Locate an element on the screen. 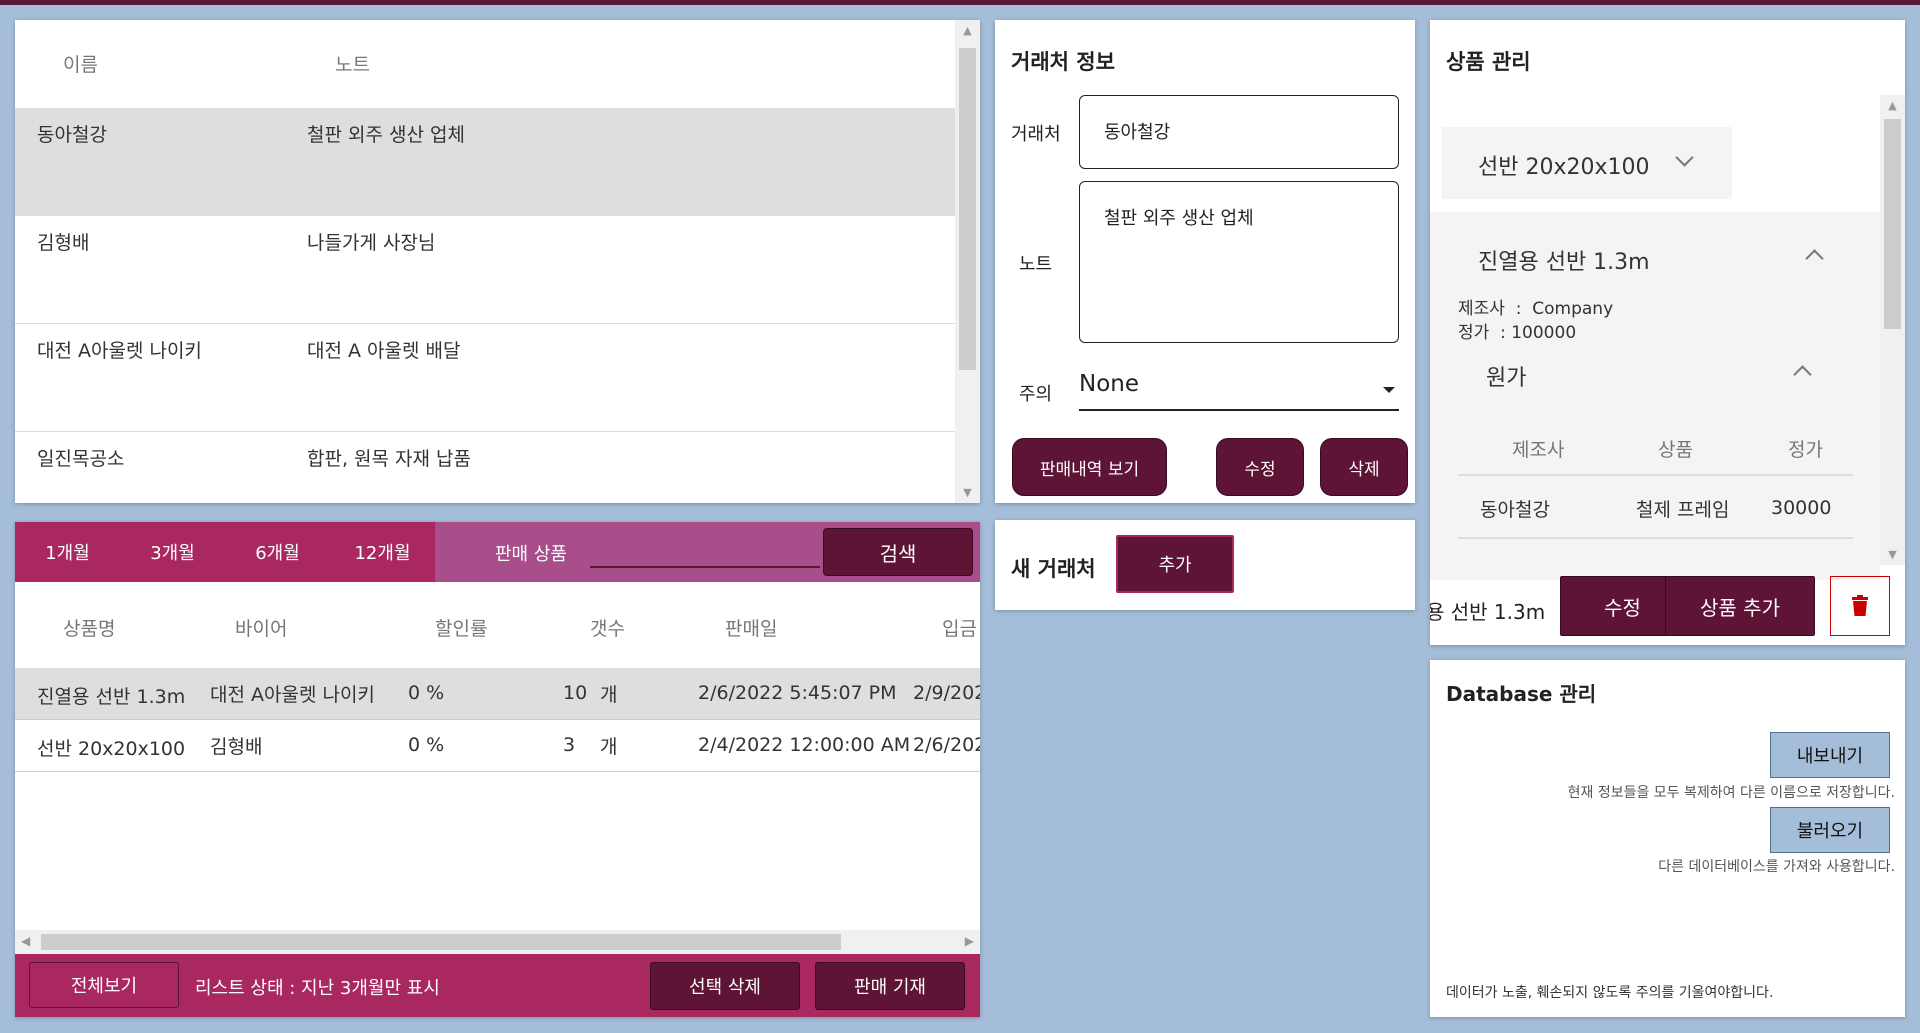  client-name: 김형배 is located at coordinates (63, 243).